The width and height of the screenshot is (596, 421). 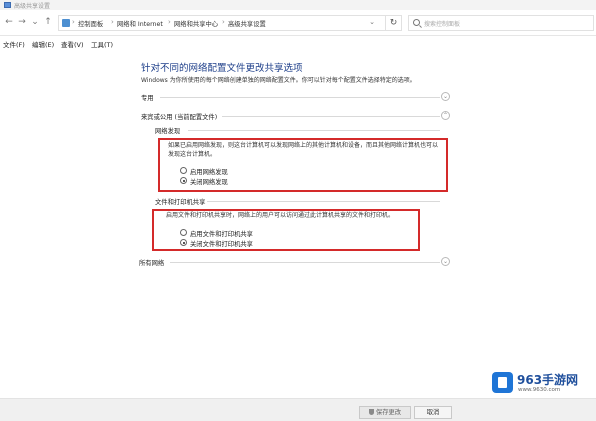 I want to click on title-bar: 高级共享设置, so click(x=298, y=5).